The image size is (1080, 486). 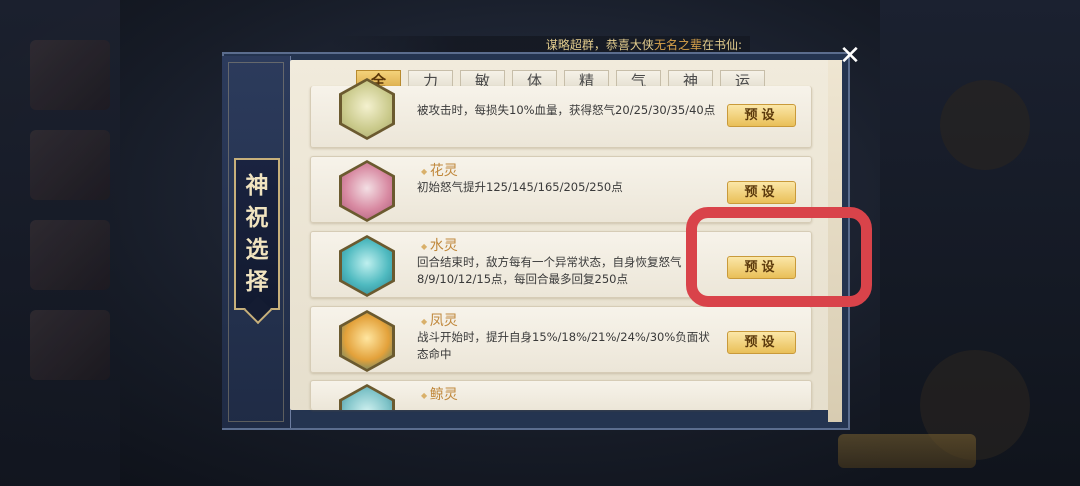 I want to click on highlight-annotation, so click(x=779, y=257).